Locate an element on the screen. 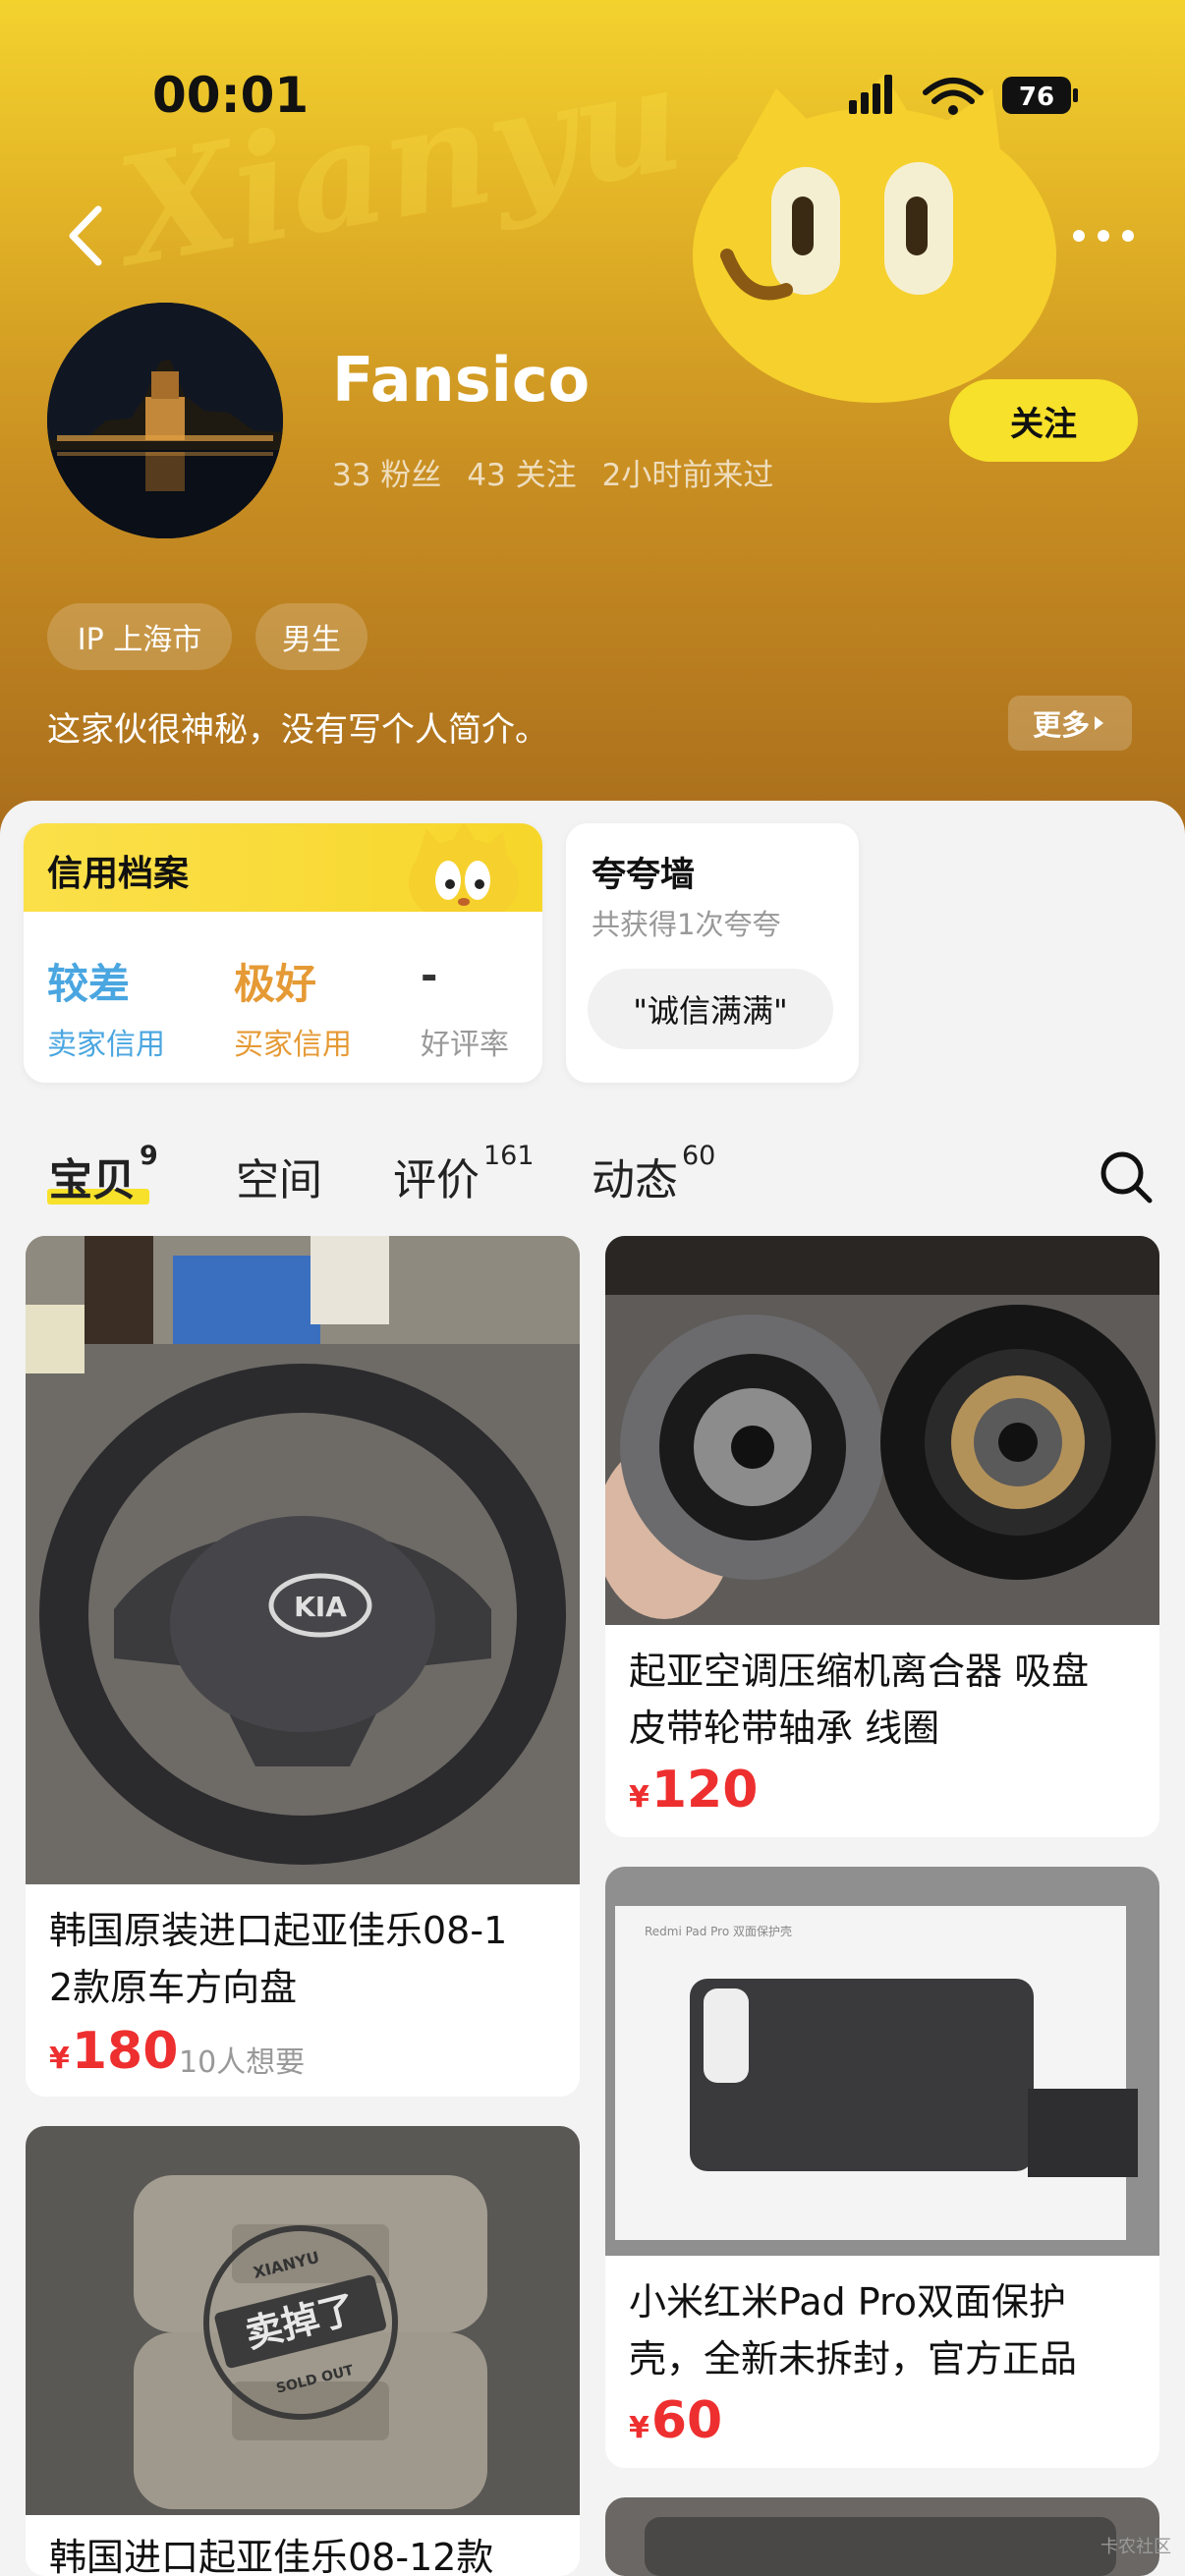  status-icons: 76 is located at coordinates (964, 95).